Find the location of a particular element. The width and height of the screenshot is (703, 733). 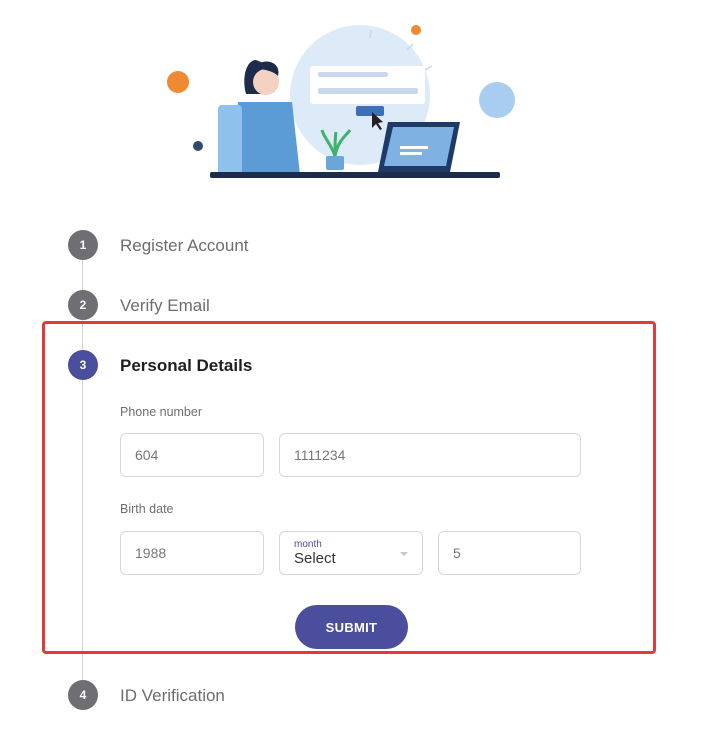

login-button-icon is located at coordinates (370, 111).